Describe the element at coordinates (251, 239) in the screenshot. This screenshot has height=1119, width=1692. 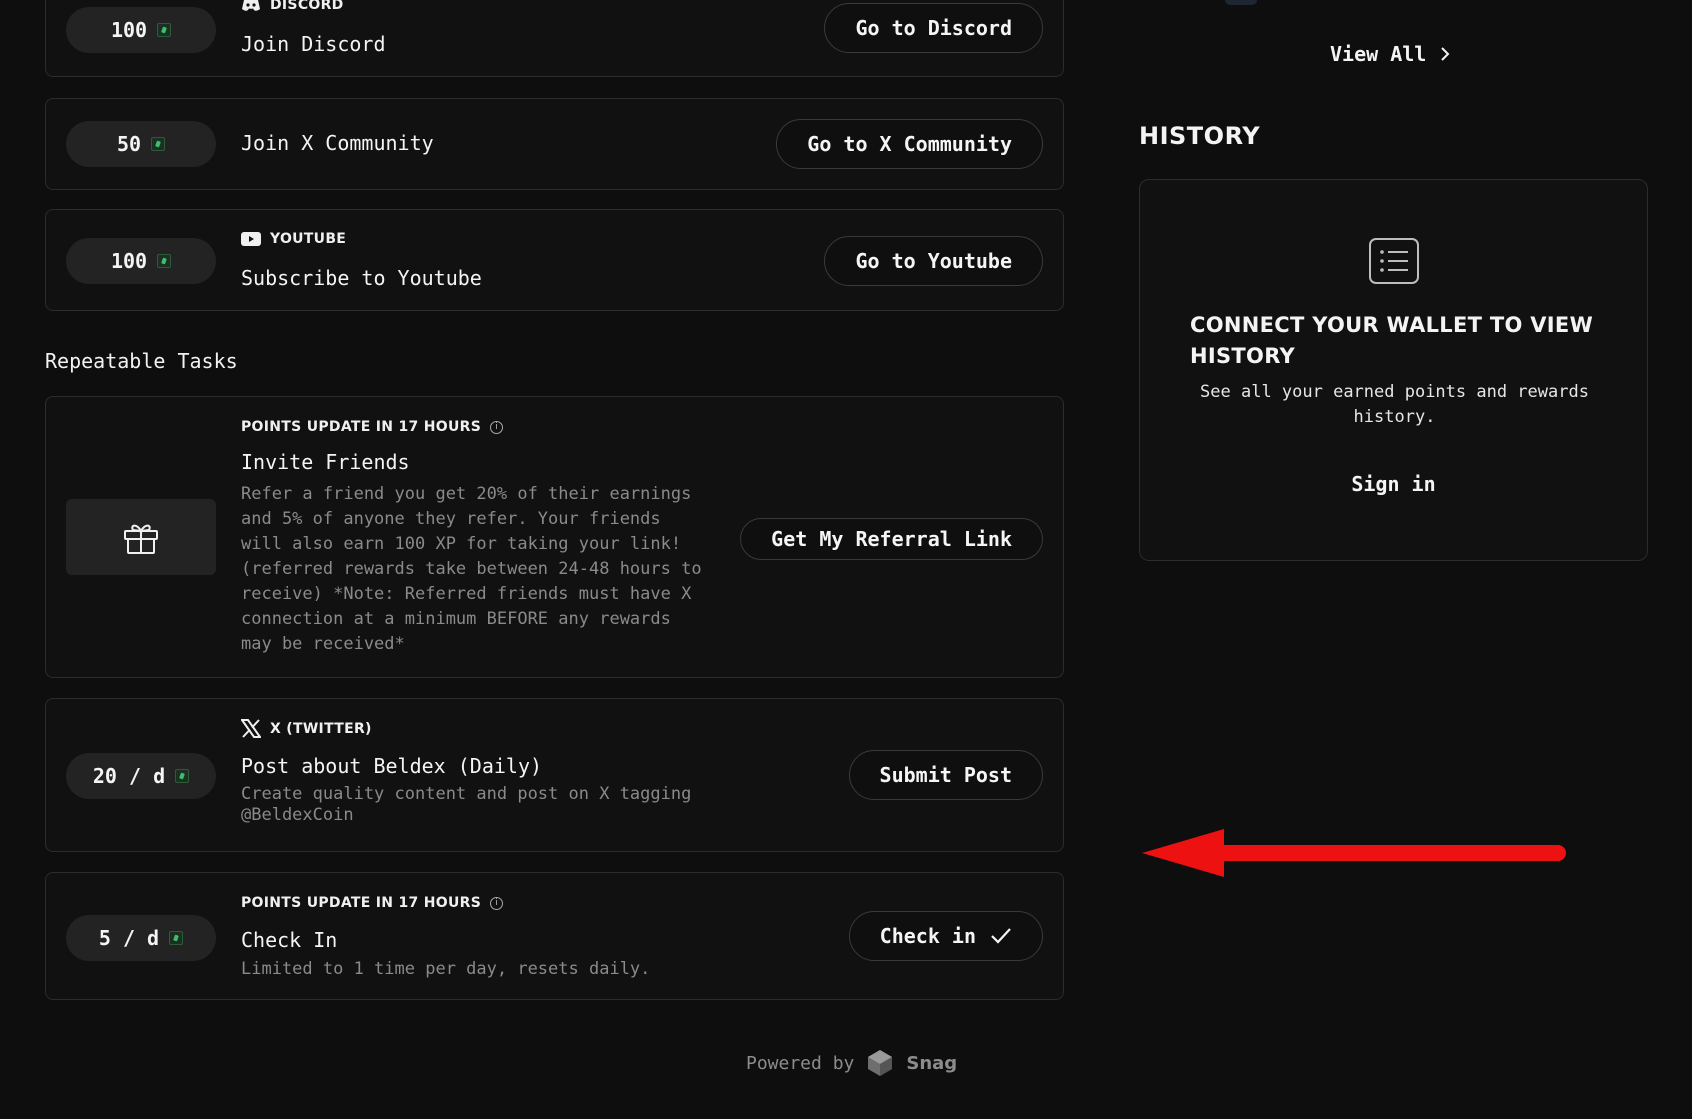
I see `youtube-icon` at that location.